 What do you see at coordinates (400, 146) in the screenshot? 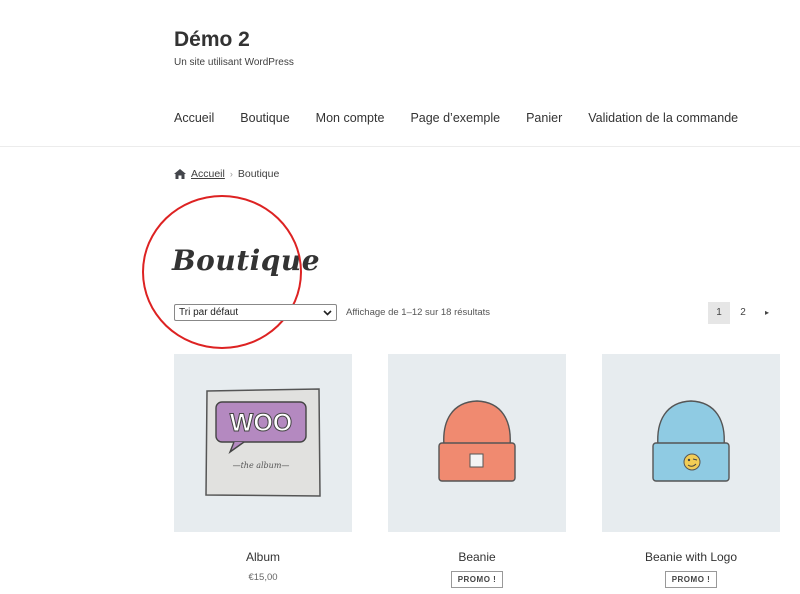
I see `header-divider` at bounding box center [400, 146].